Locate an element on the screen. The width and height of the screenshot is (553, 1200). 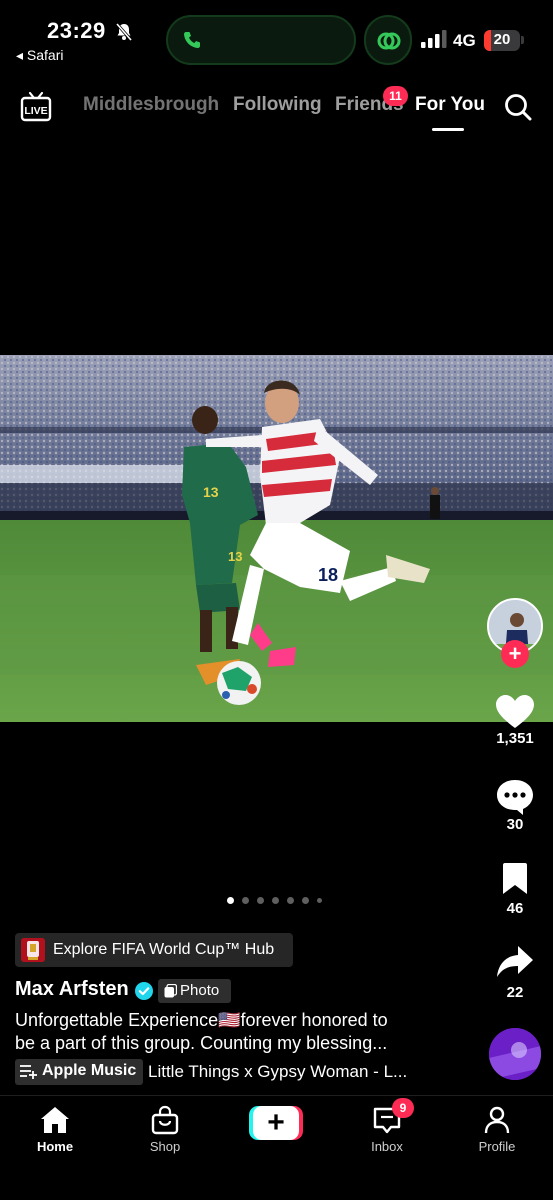
photo-tag-label: Photo is located at coordinates (200, 990).